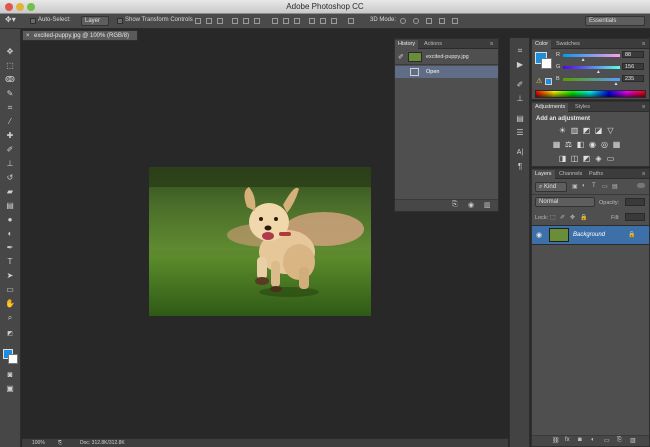 Image resolution: width=650 pixels, height=447 pixels. What do you see at coordinates (10, 51) in the screenshot?
I see `move-tool-icon: ✥` at bounding box center [10, 51].